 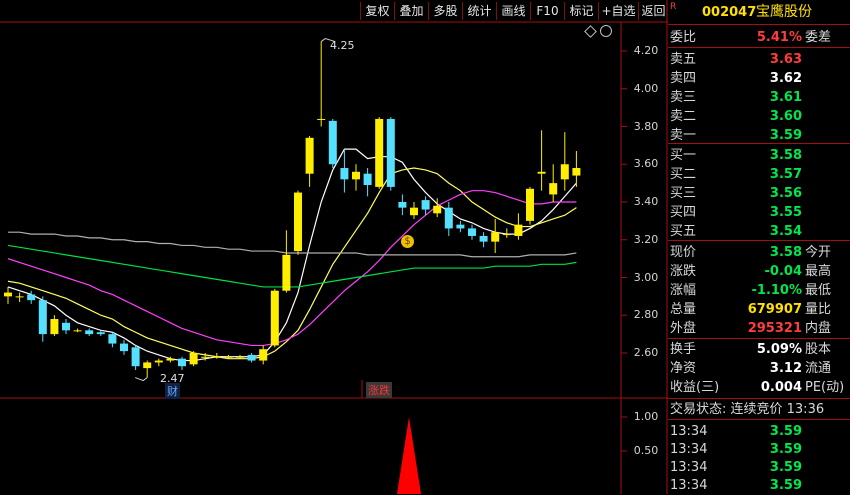 What do you see at coordinates (683, 309) in the screenshot?
I see `stat-label: 总量` at bounding box center [683, 309].